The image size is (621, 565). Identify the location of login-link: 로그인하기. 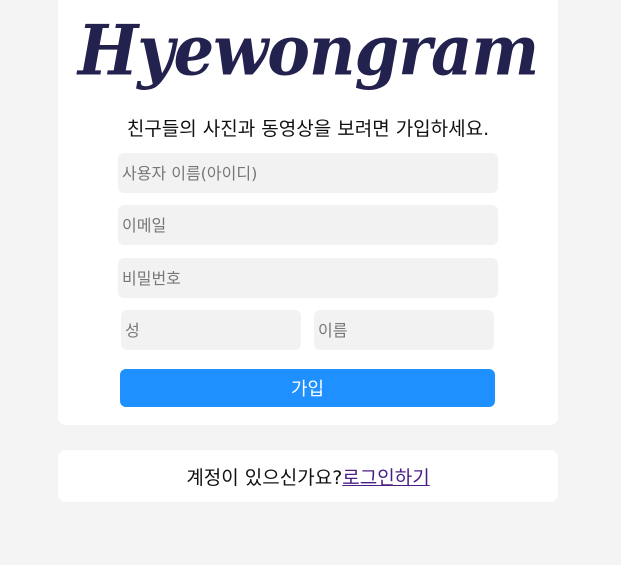
(385, 476).